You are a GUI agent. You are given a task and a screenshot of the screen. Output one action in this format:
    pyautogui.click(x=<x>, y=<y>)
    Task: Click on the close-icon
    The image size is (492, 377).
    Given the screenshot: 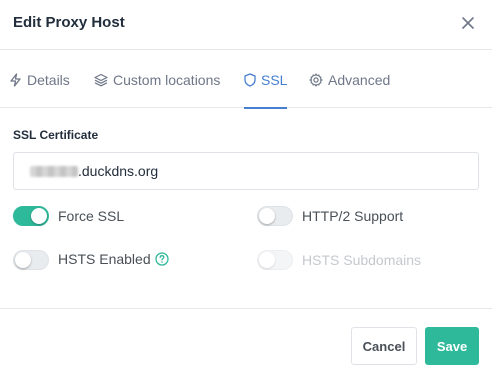 What is the action you would take?
    pyautogui.click(x=468, y=23)
    